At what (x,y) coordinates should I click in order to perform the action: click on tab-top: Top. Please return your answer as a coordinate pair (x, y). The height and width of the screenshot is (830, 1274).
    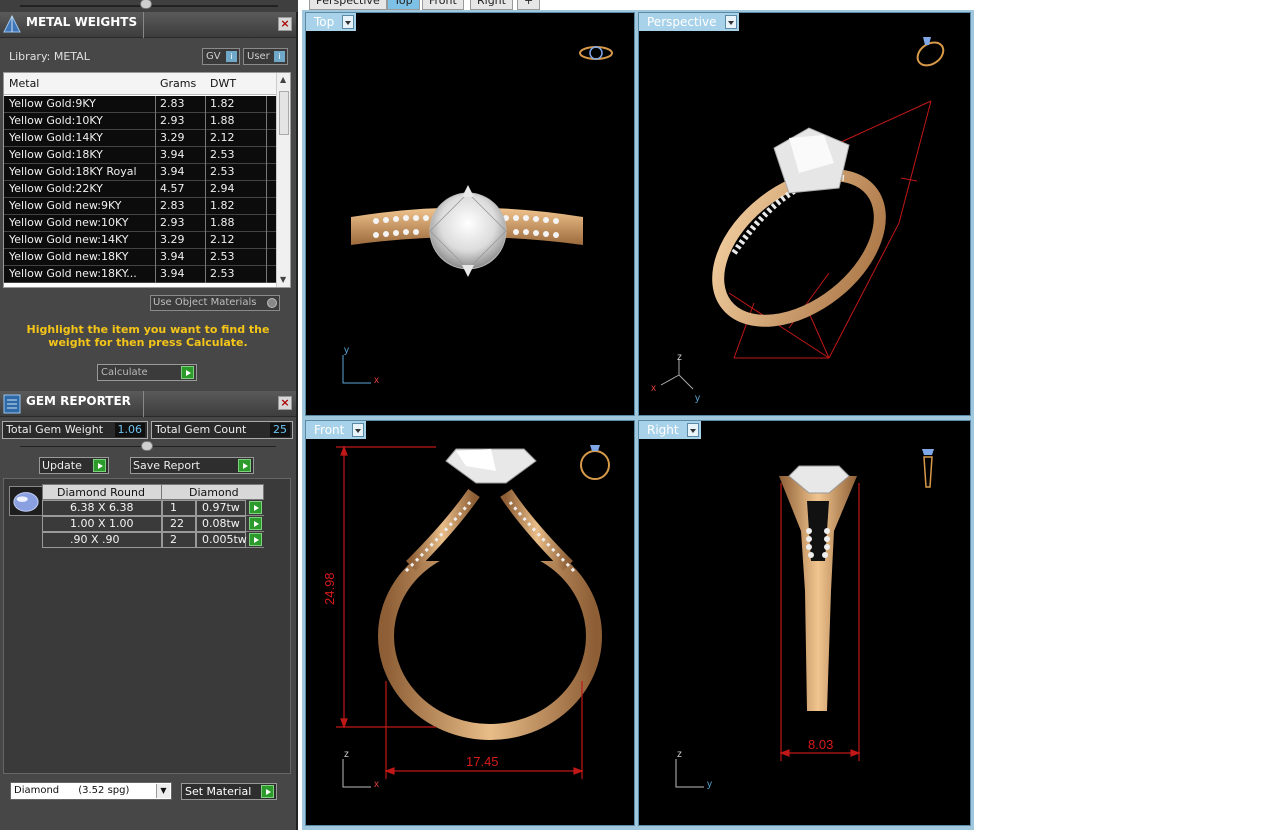
    Looking at the image, I should click on (403, 5).